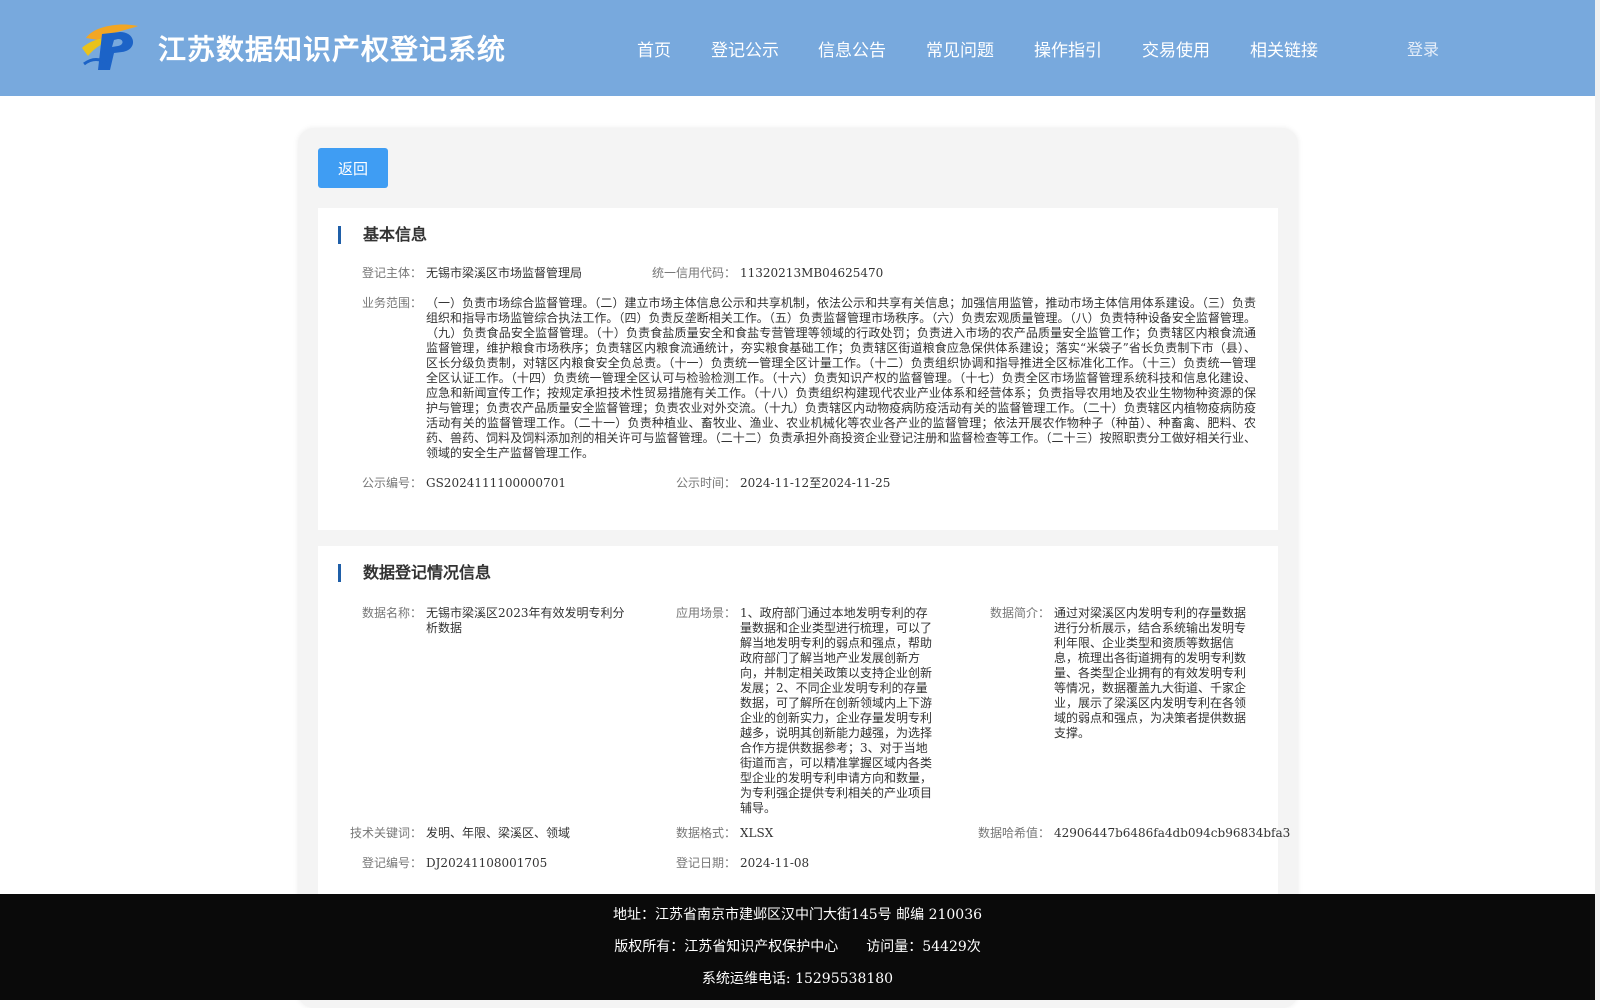 This screenshot has width=1600, height=1008. I want to click on nav-registration-publicity: 登记公示, so click(745, 48).